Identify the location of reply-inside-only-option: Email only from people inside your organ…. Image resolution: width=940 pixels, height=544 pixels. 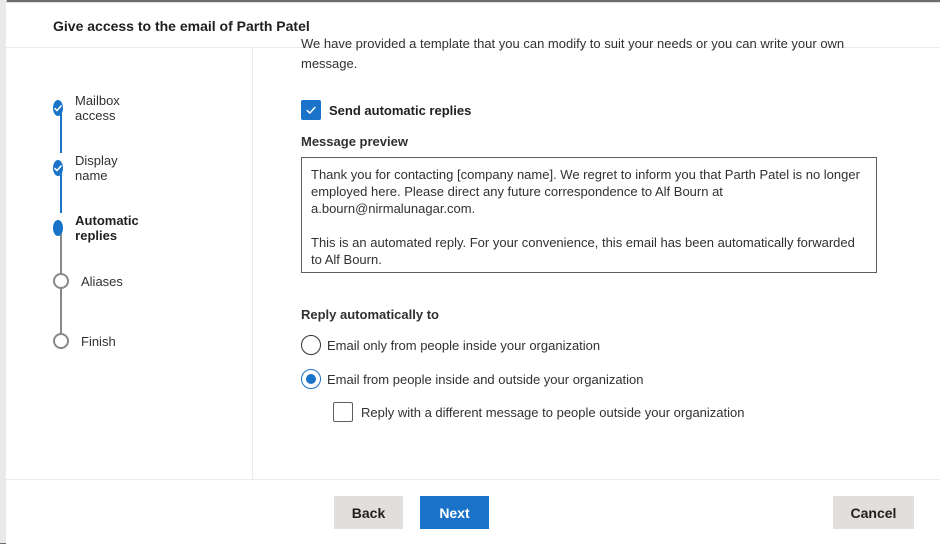
(450, 345).